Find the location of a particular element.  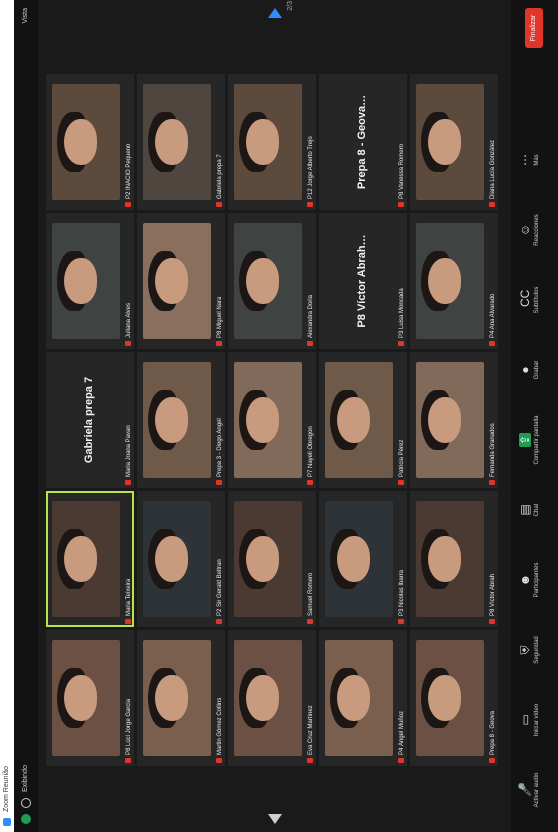

participant-name: P12 Jorge Alberto Trejo is located at coordinates (310, 171).